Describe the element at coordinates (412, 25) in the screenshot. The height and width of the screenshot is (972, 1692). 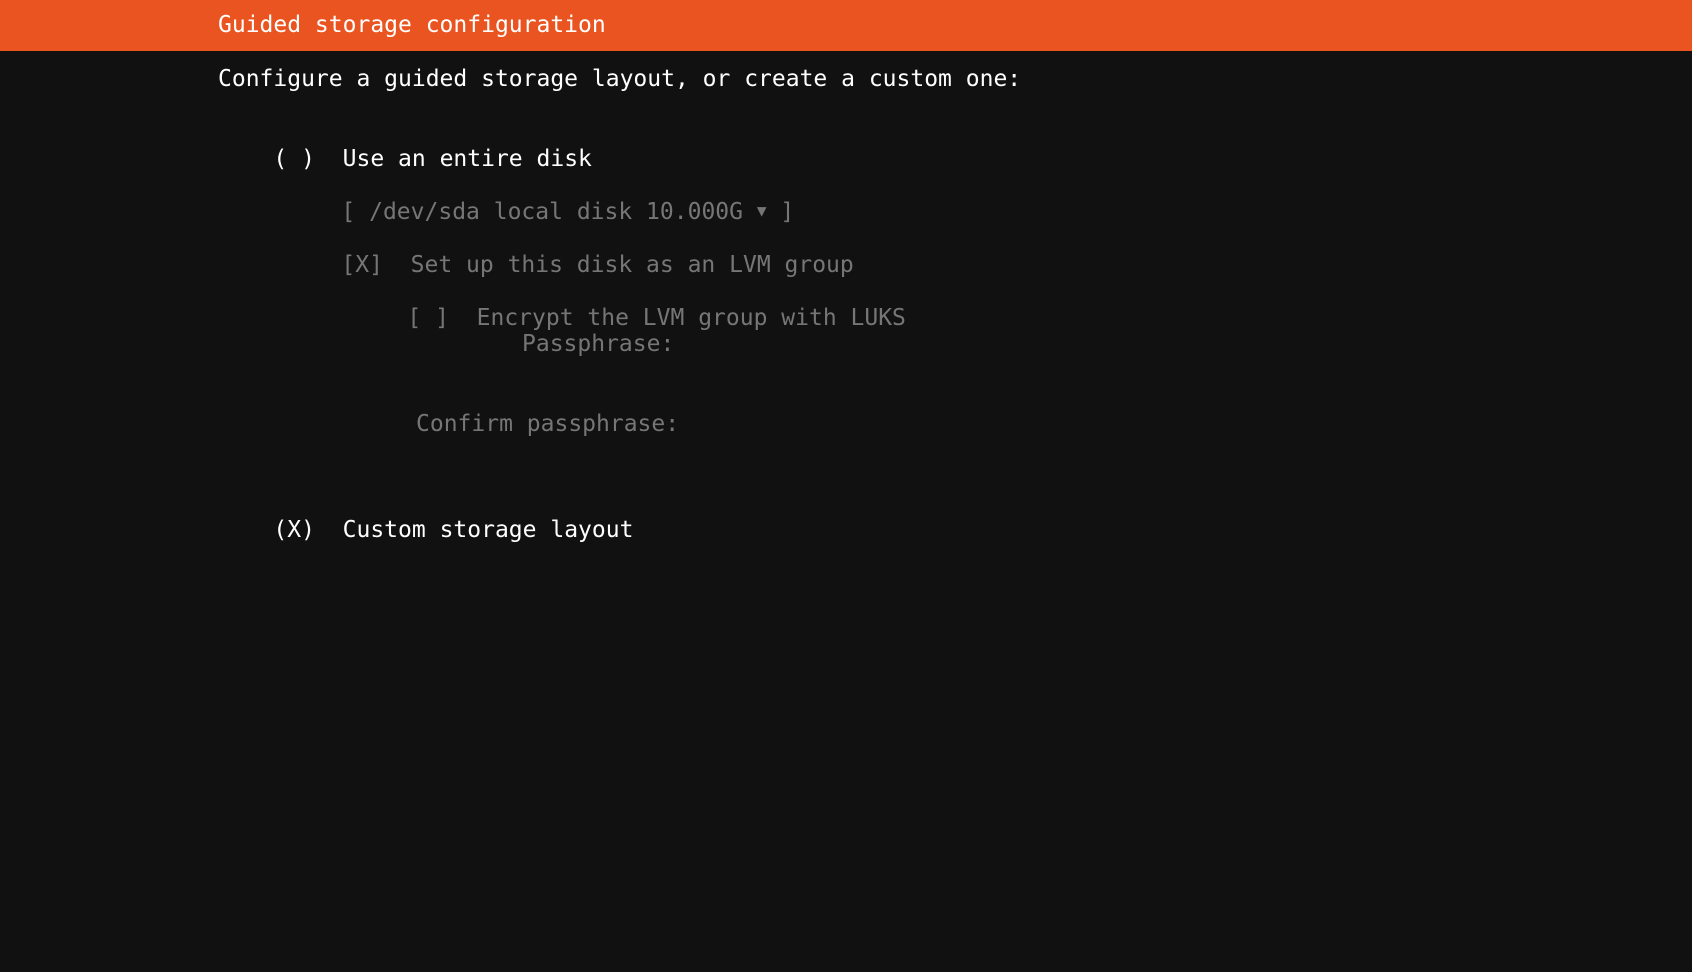
I see `page-title: Guided storage configuration` at that location.